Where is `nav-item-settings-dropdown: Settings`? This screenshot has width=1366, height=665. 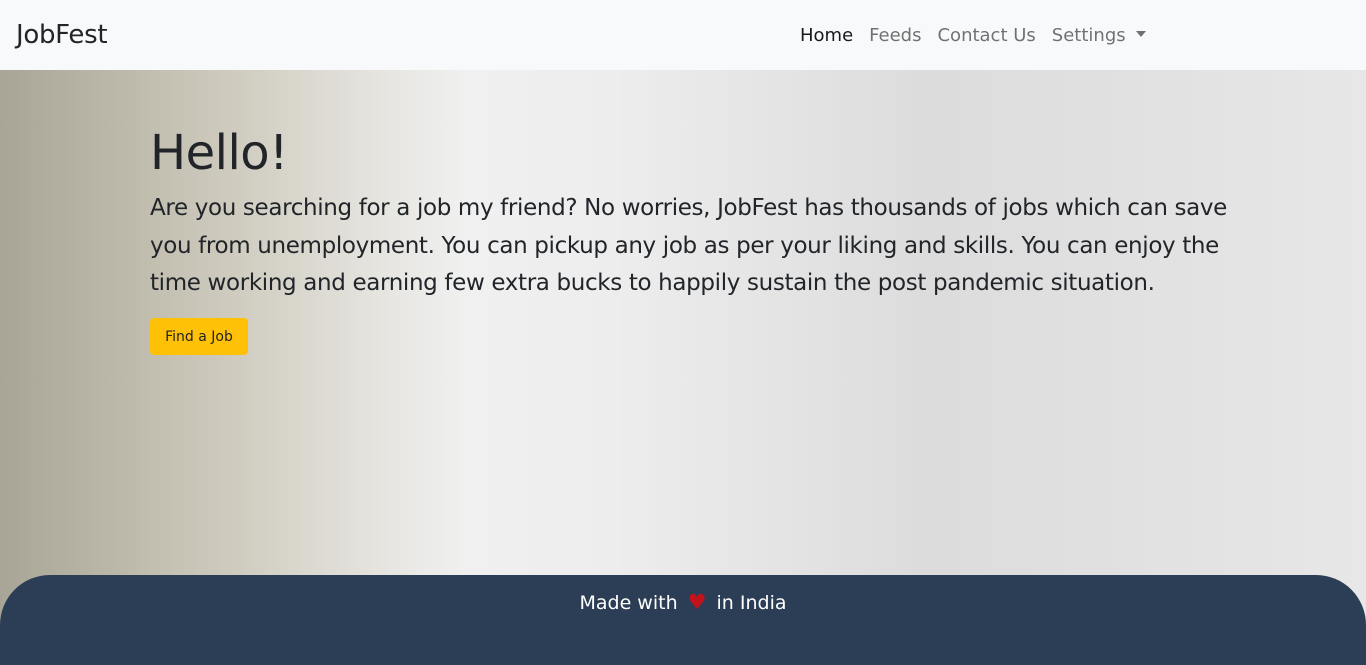
nav-item-settings-dropdown: Settings is located at coordinates (1099, 36).